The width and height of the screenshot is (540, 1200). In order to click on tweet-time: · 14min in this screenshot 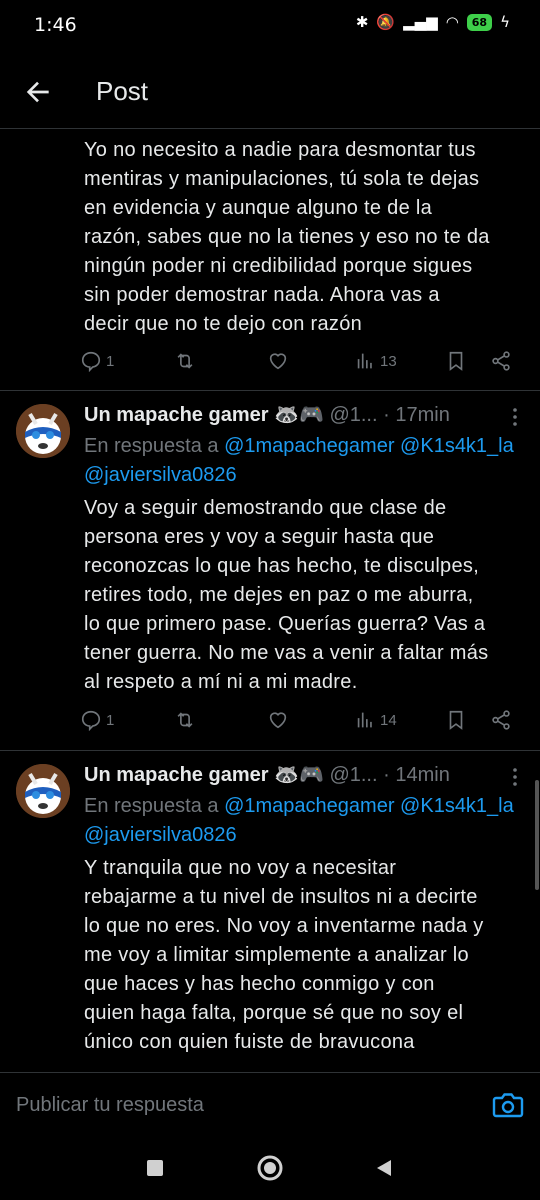, I will do `click(416, 775)`.